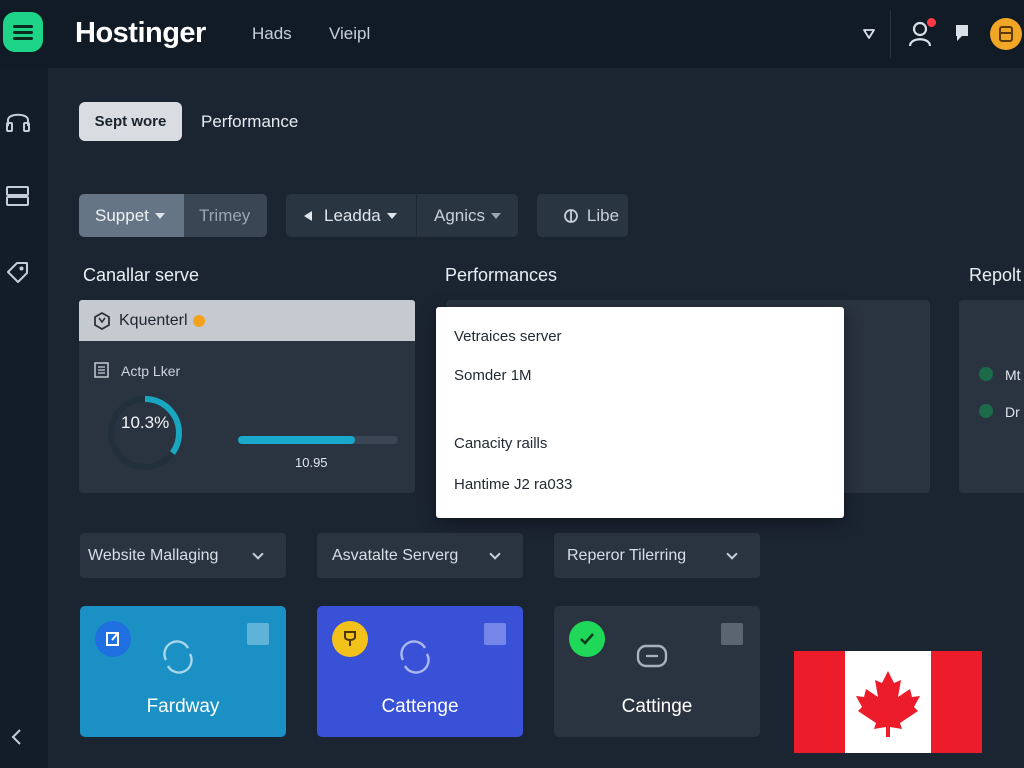 The image size is (1024, 768). I want to click on support-segment: Suppet Trimey, so click(173, 215).